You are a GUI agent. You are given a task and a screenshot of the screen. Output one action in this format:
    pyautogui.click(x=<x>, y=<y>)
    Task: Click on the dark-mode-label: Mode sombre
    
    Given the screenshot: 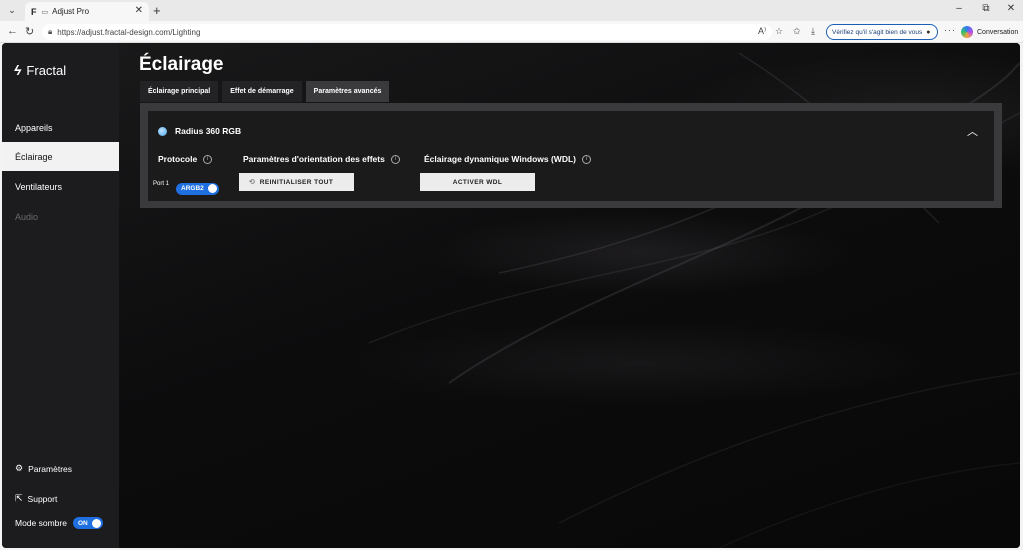 What is the action you would take?
    pyautogui.click(x=41, y=523)
    